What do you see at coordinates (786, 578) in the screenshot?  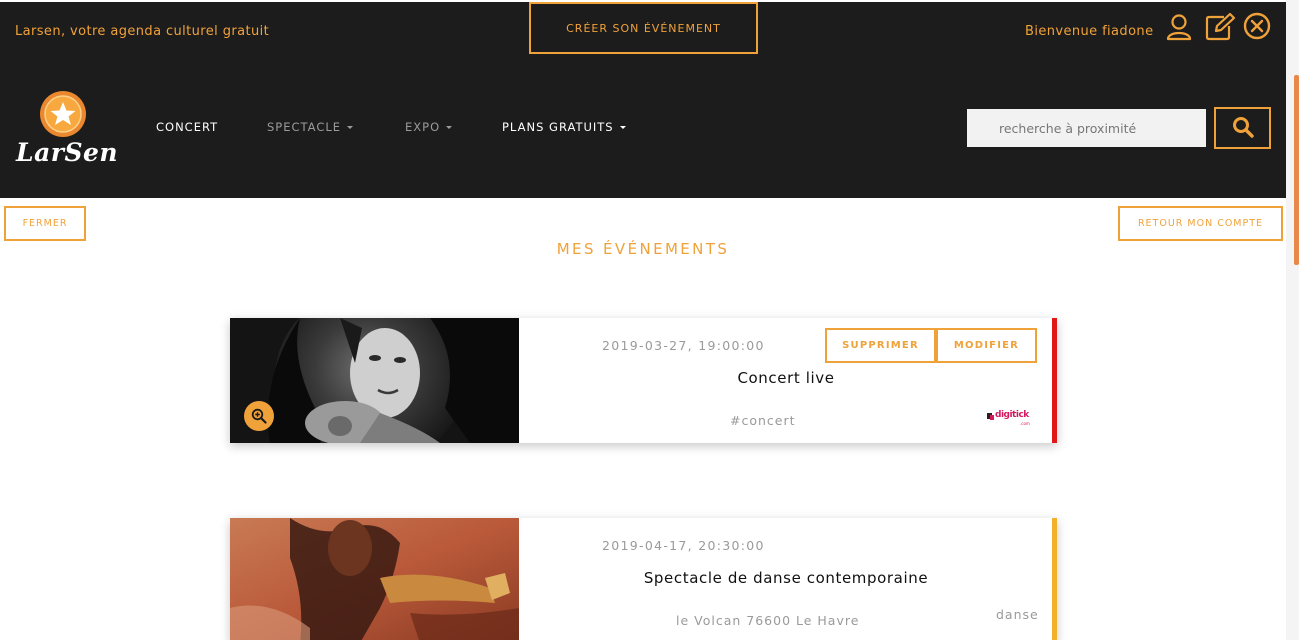 I see `event-title: Spectacle de danse contemporaine` at bounding box center [786, 578].